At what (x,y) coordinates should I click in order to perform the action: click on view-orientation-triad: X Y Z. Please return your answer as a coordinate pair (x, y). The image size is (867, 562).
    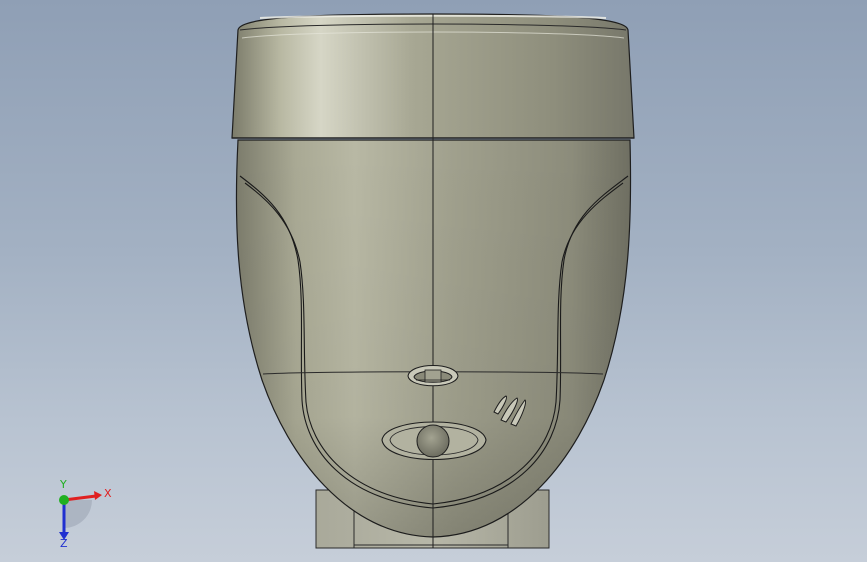
    Looking at the image, I should click on (80, 513).